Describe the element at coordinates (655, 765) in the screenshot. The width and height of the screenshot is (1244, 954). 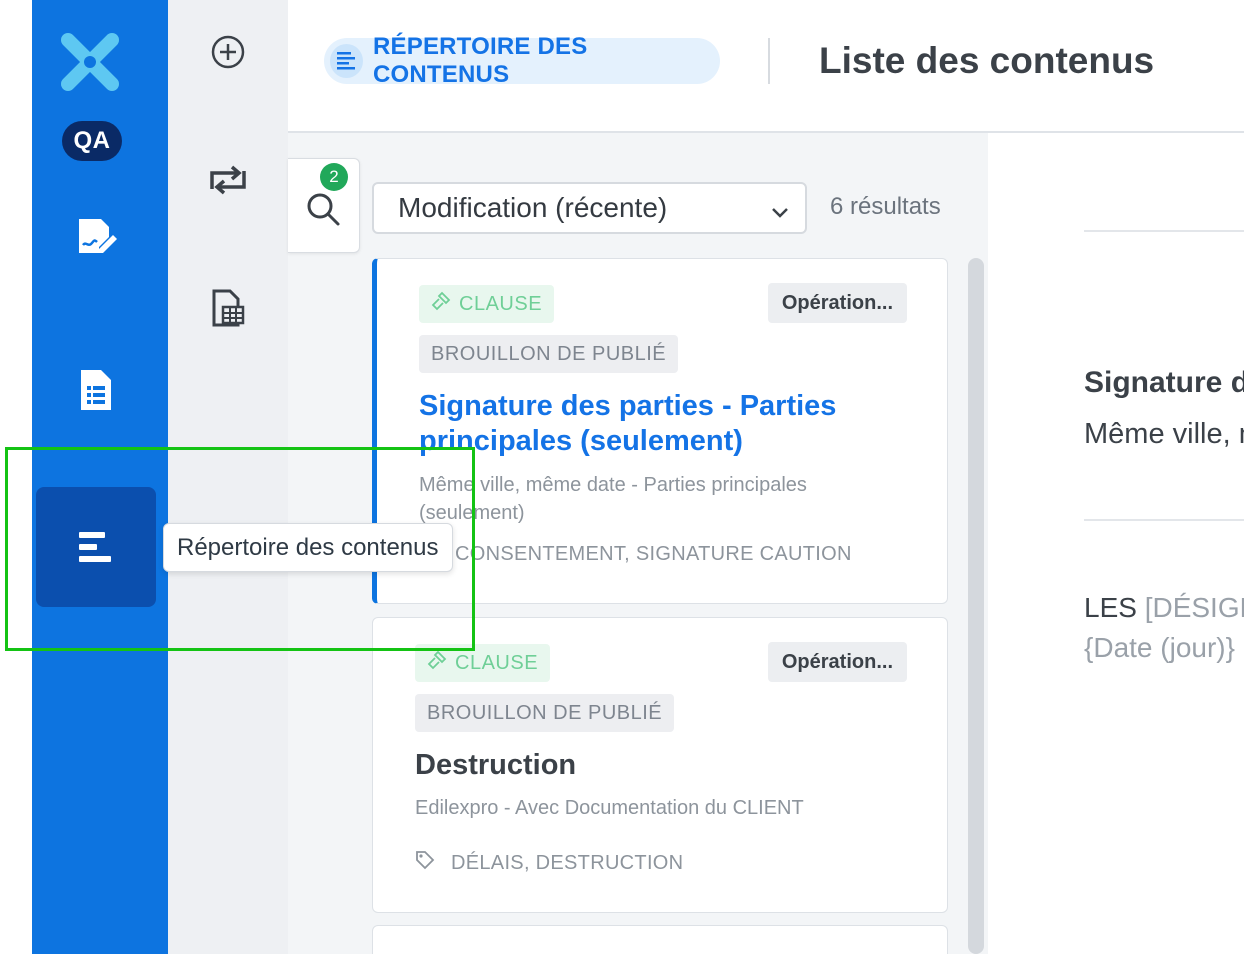
I see `card-title: Destruction` at that location.